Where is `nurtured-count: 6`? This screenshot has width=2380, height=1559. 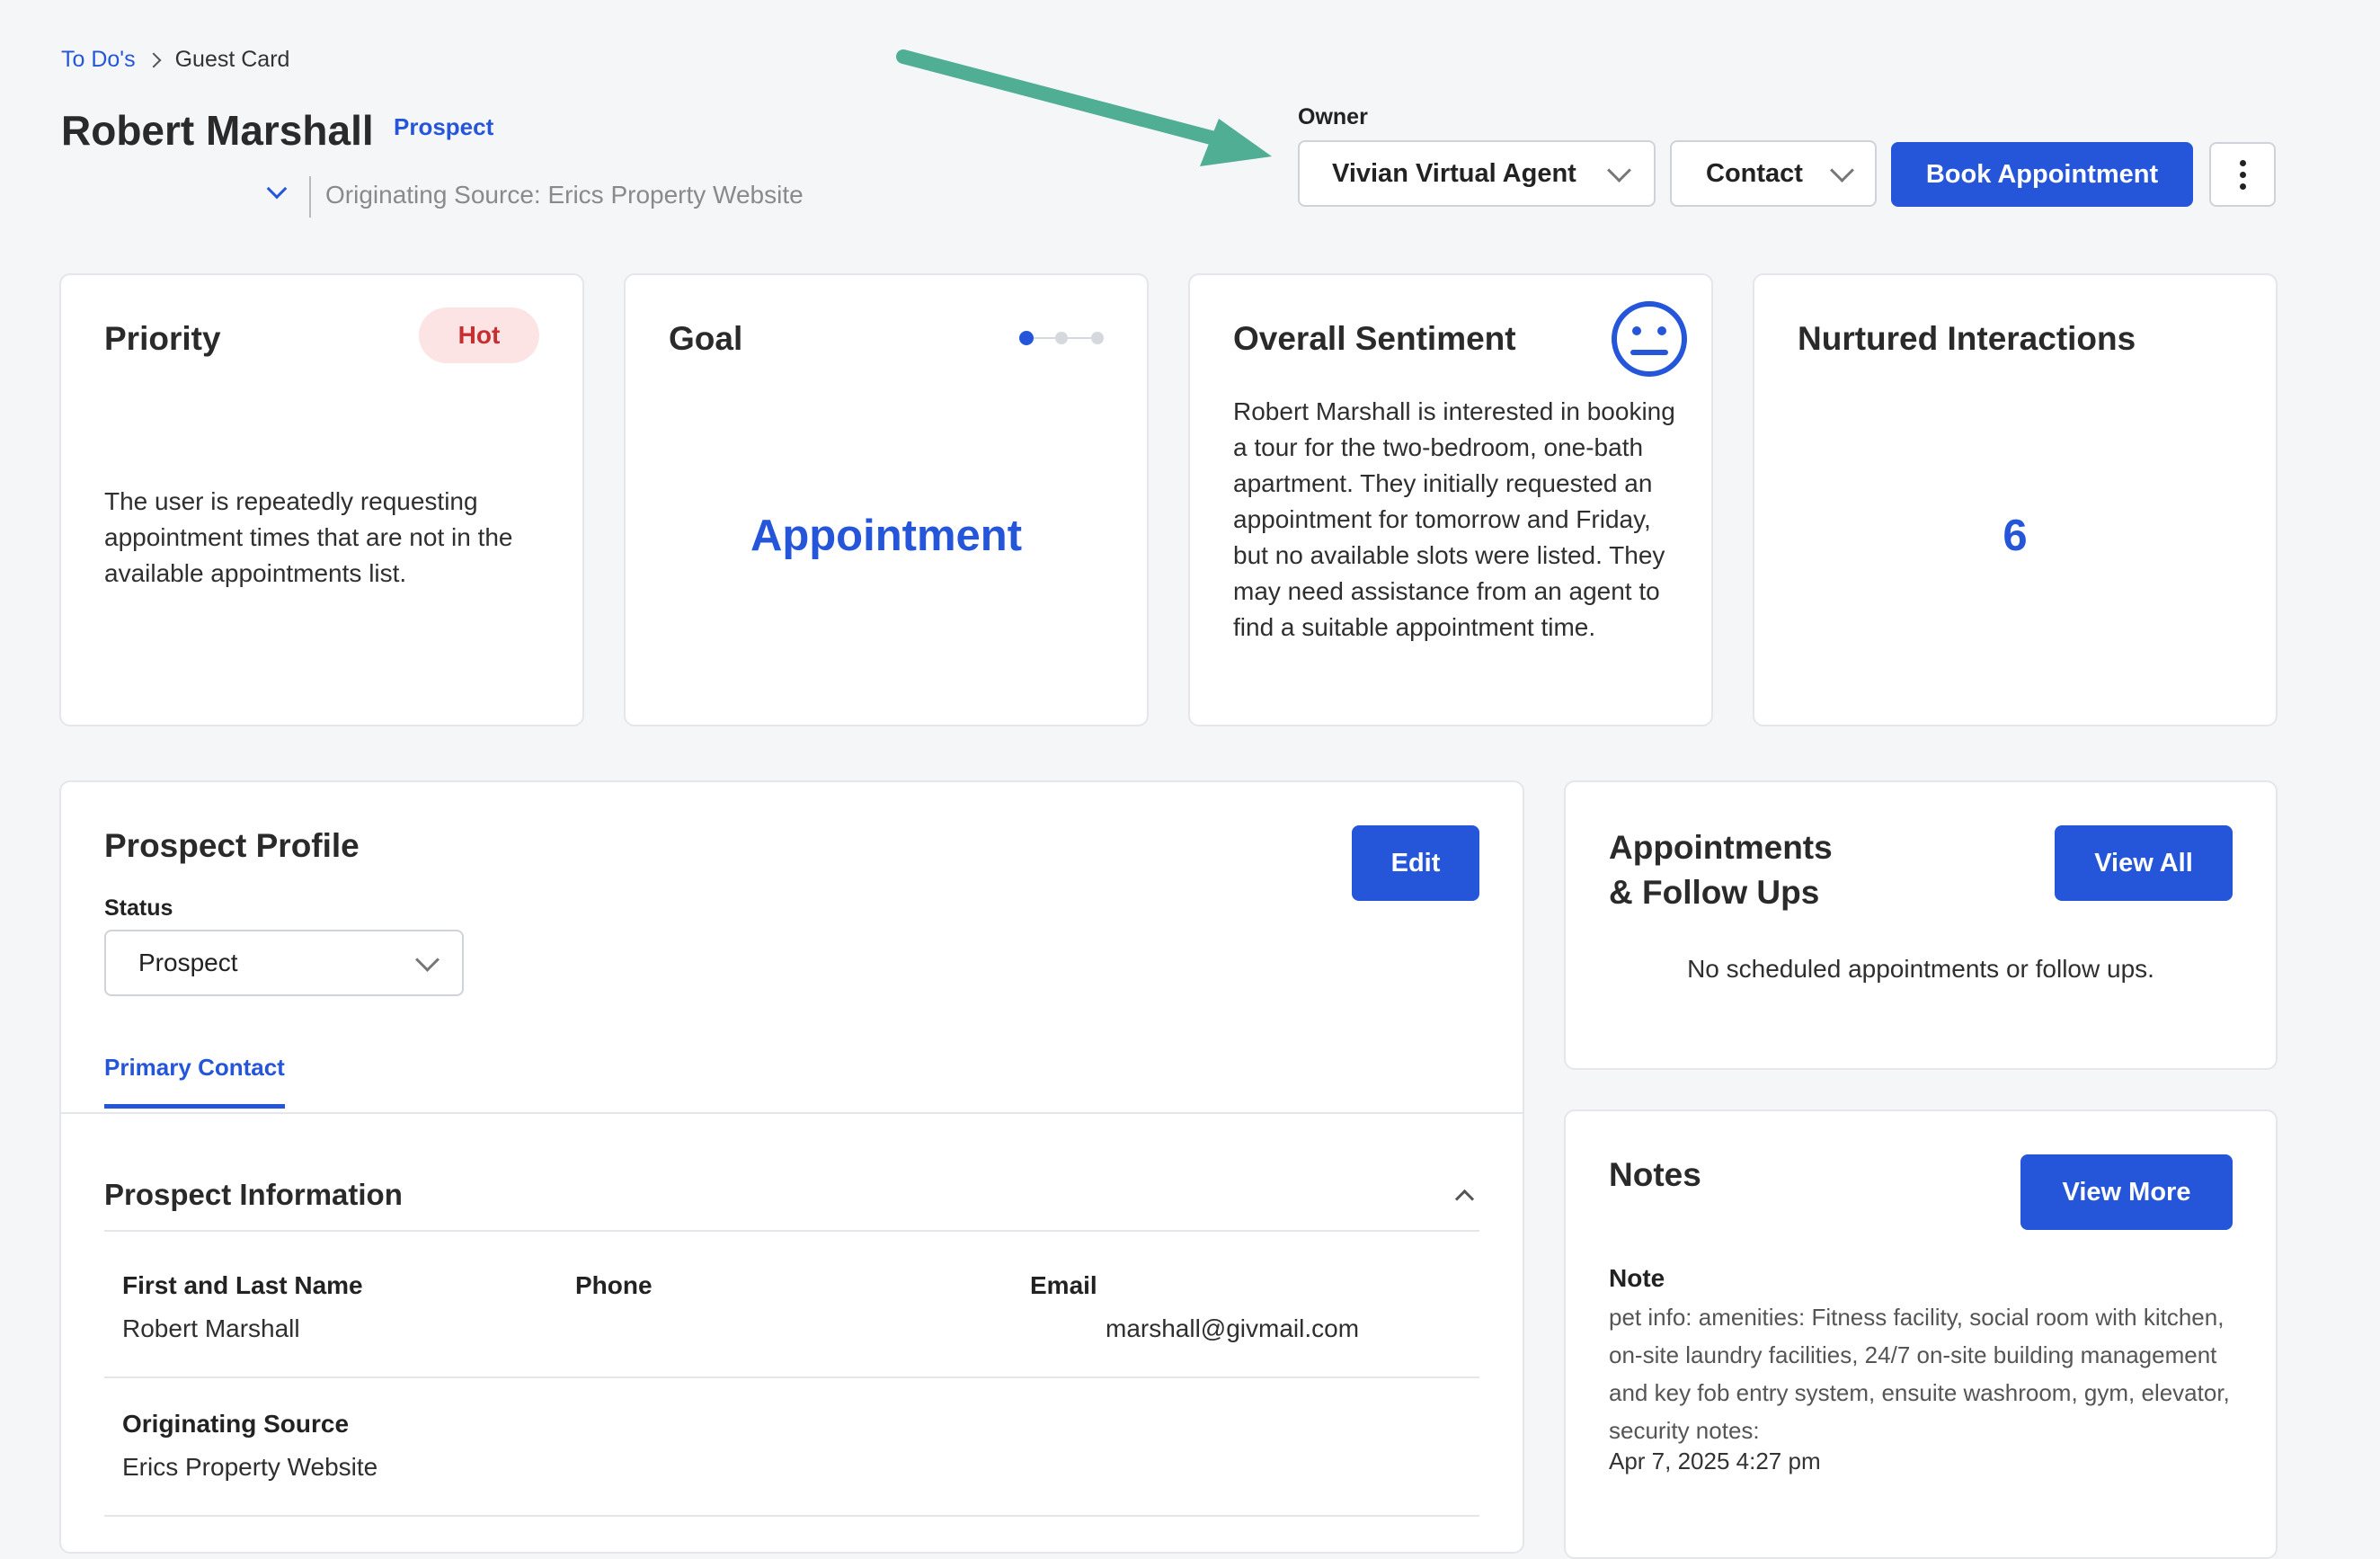 nurtured-count: 6 is located at coordinates (2016, 536).